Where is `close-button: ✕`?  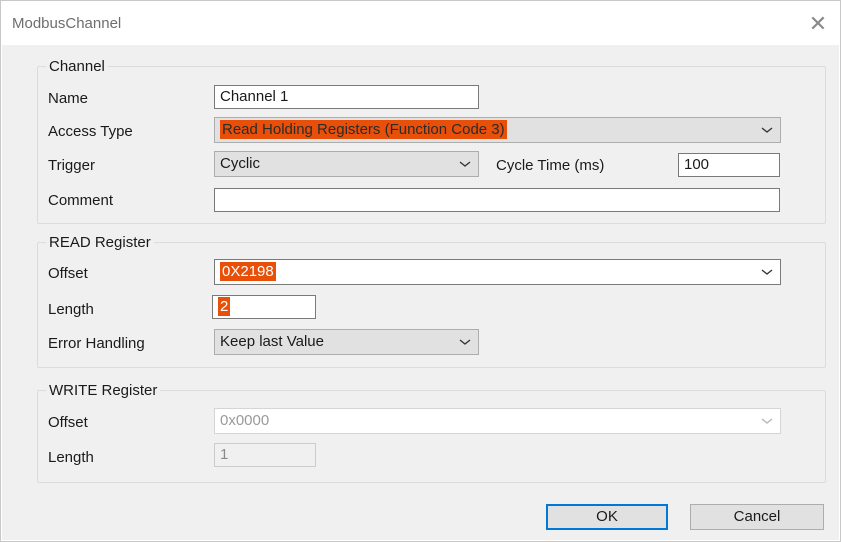
close-button: ✕ is located at coordinates (818, 24).